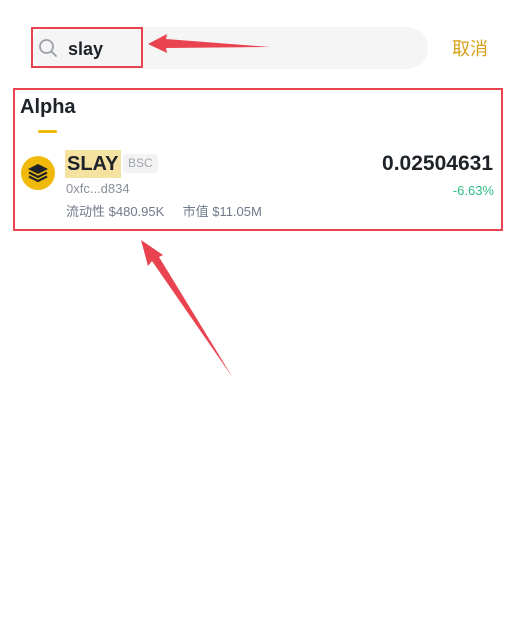 The image size is (516, 631). Describe the element at coordinates (87, 47) in the screenshot. I see `search-highlight-box` at that location.